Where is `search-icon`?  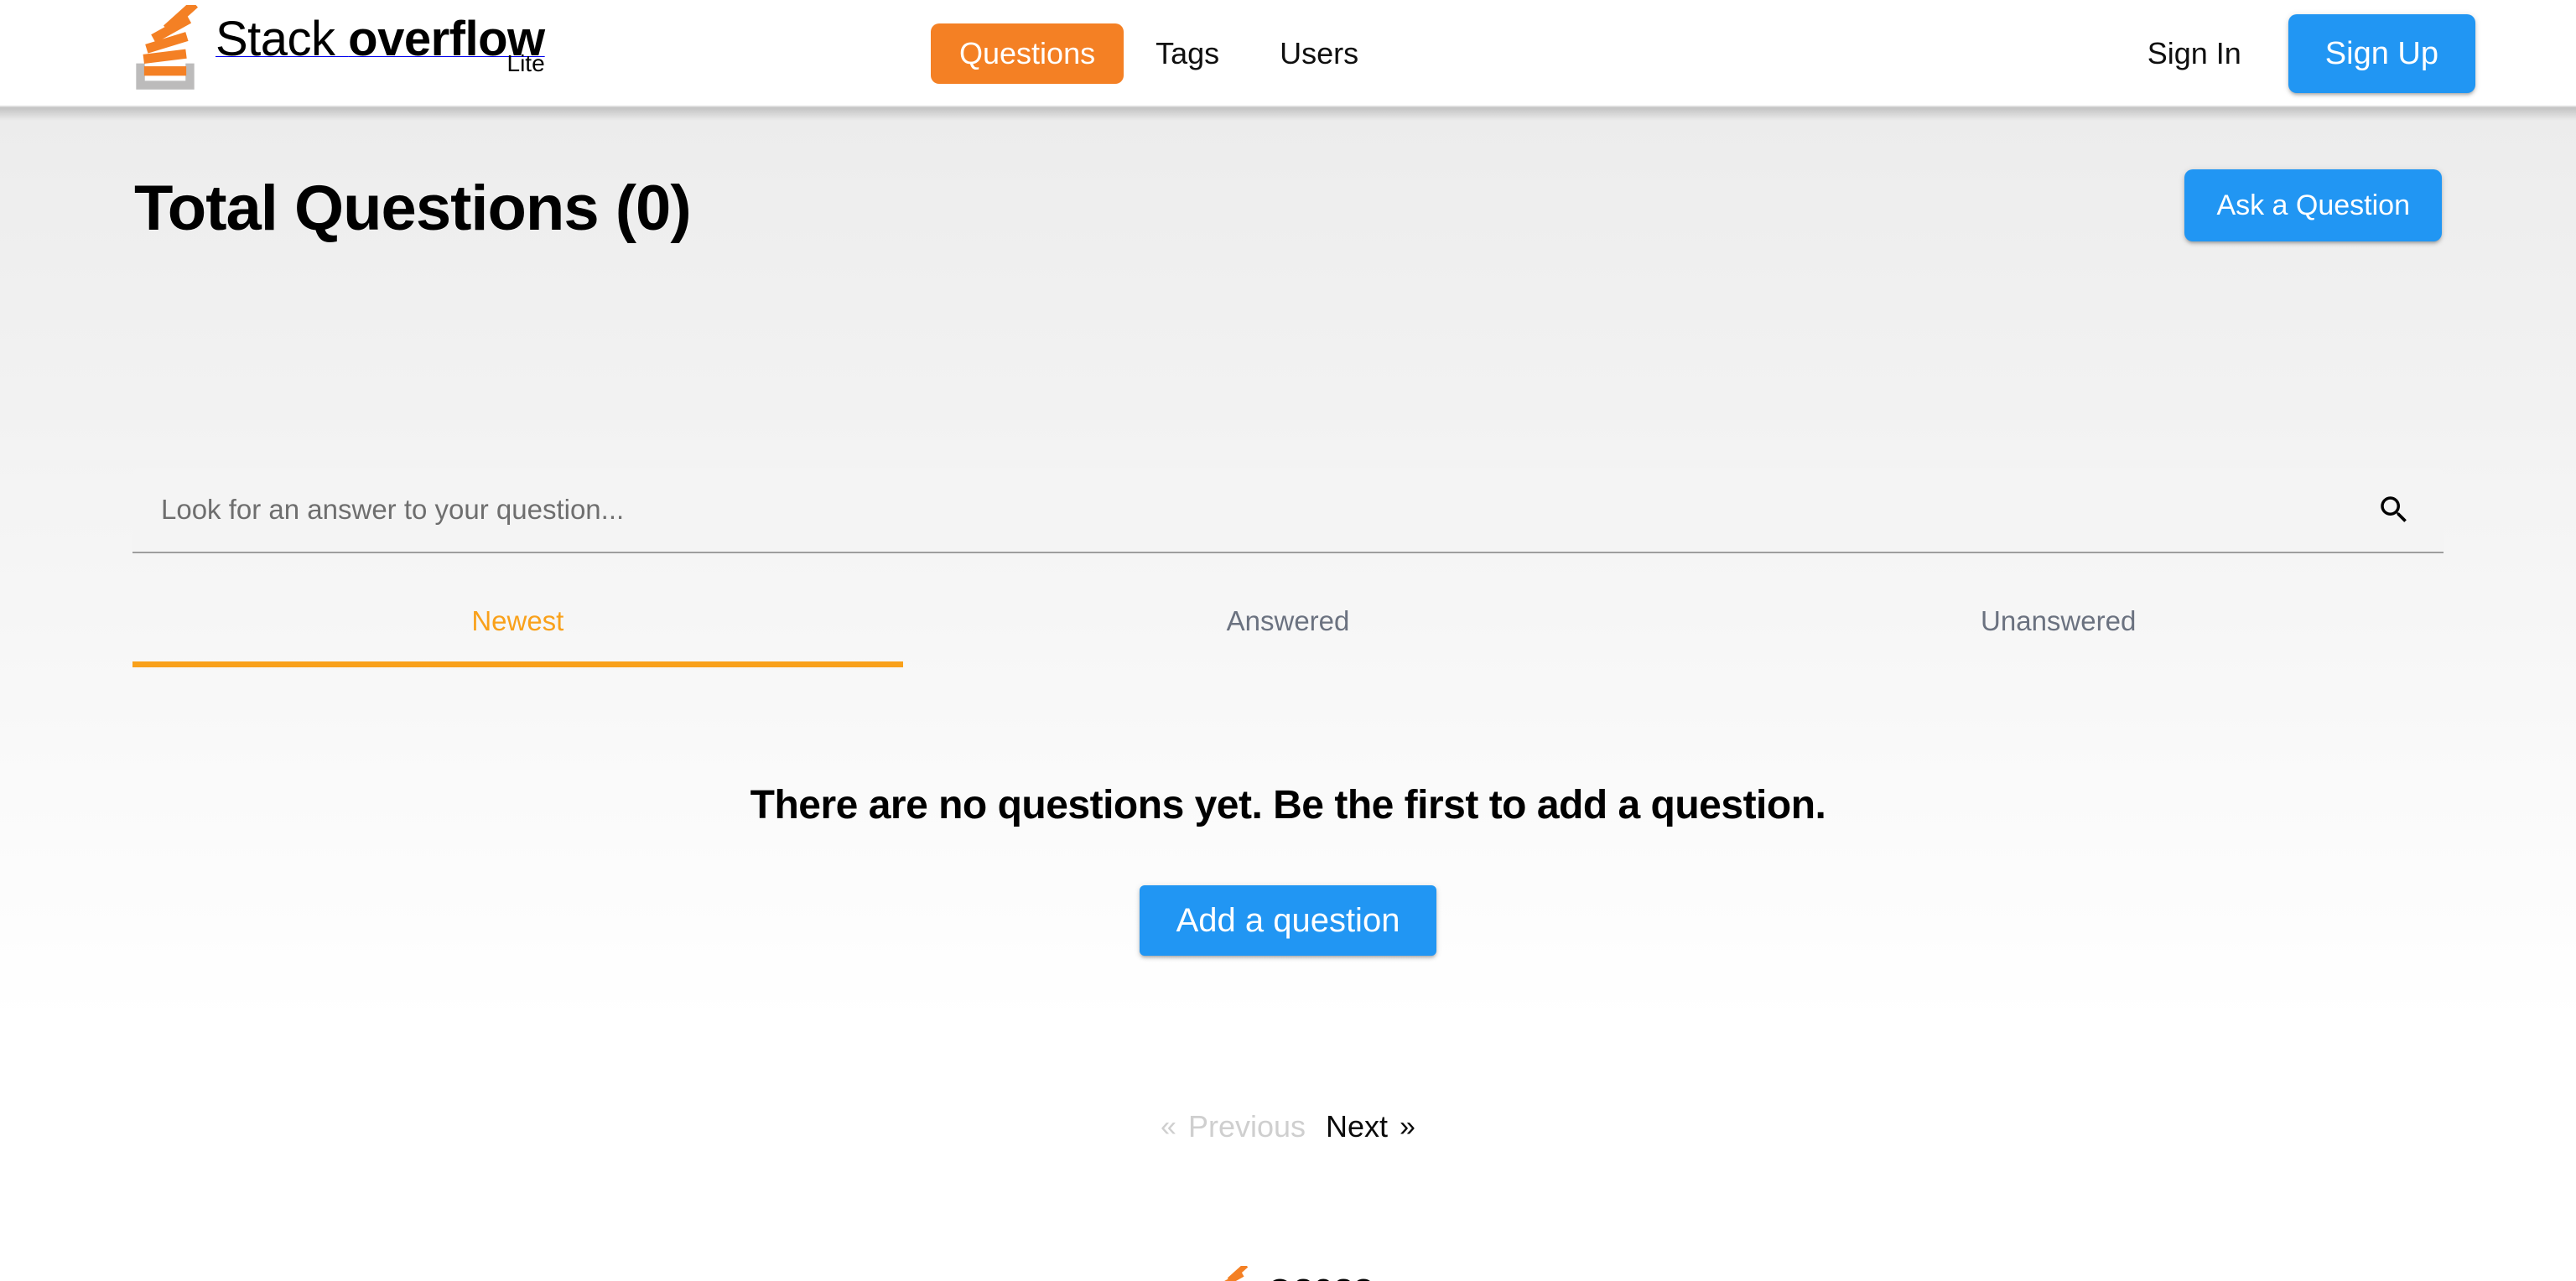 search-icon is located at coordinates (2394, 509).